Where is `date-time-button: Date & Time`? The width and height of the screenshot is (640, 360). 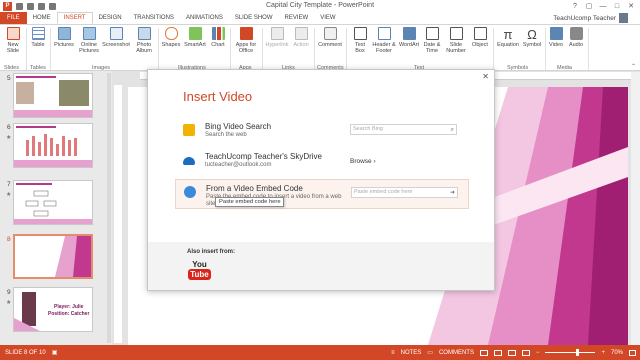 date-time-button: Date & Time is located at coordinates (432, 40).